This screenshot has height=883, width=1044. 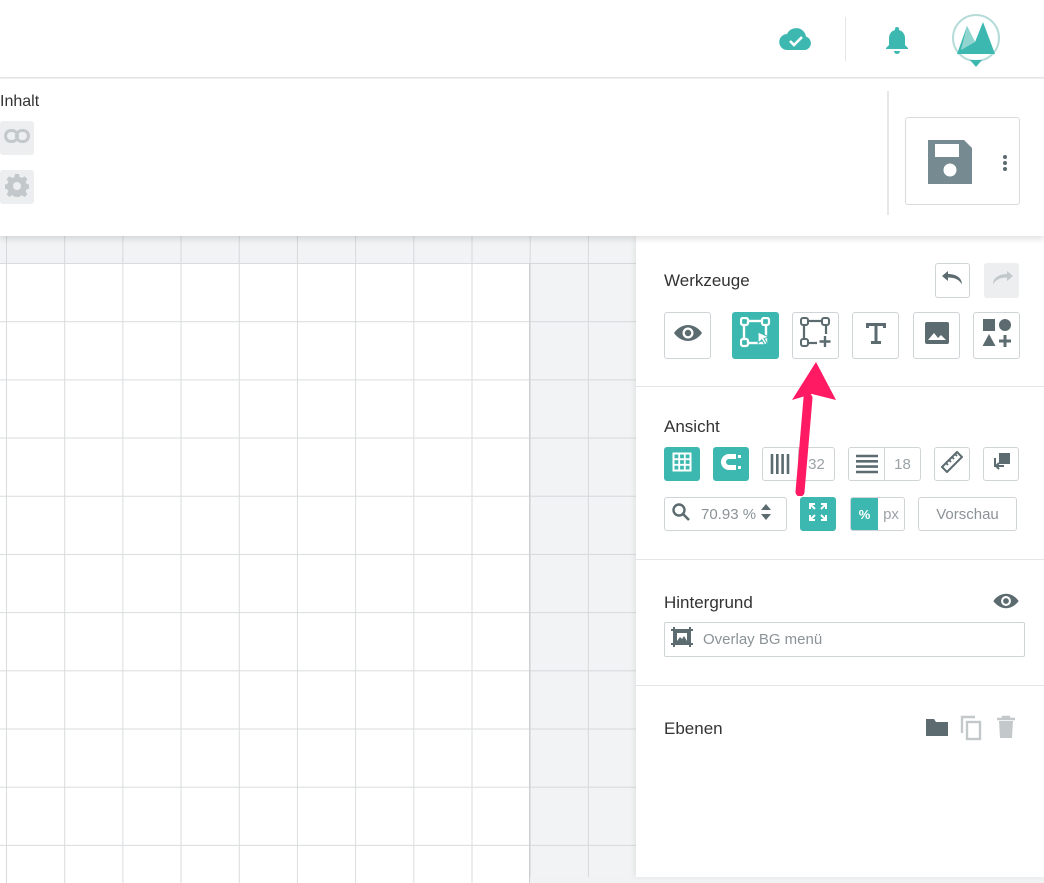 I want to click on stepper-icon, so click(x=766, y=514).